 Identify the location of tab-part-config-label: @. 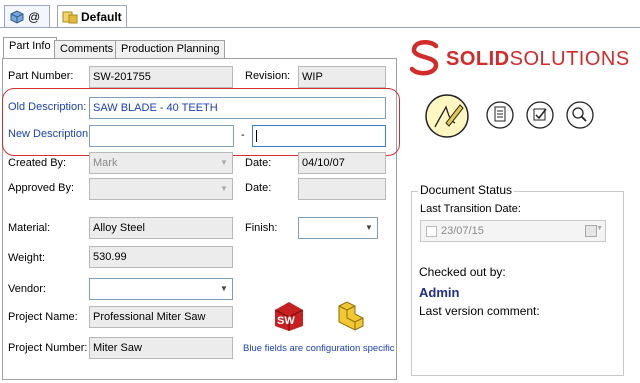
(34, 16).